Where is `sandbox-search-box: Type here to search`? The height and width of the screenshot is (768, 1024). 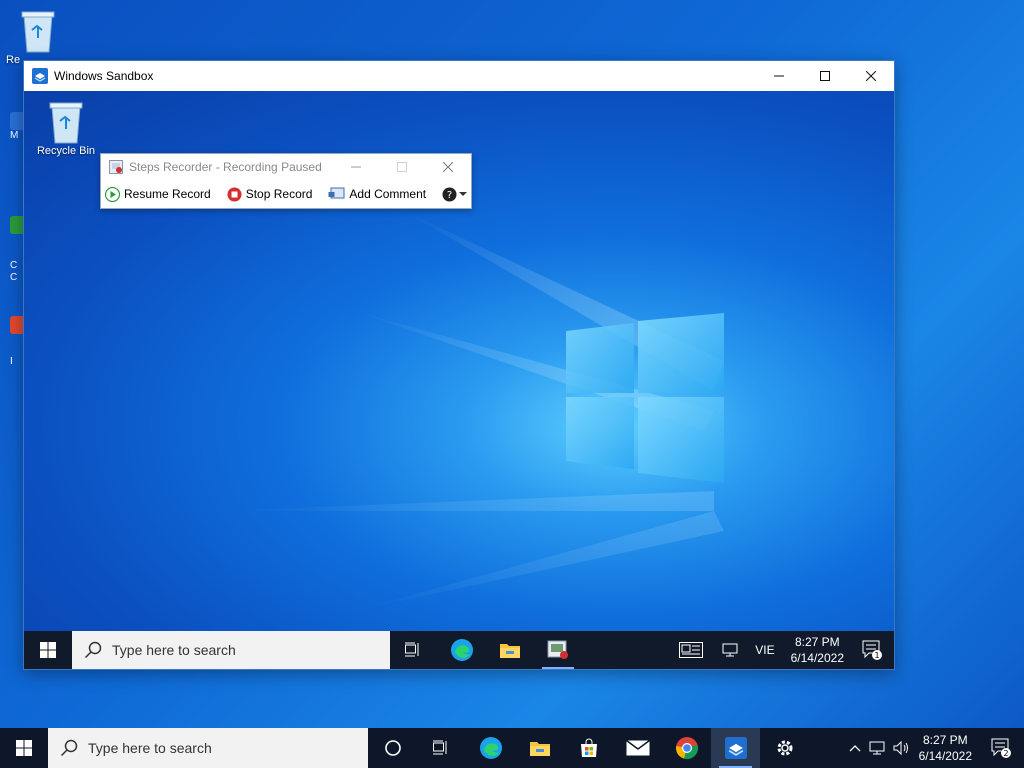 sandbox-search-box: Type here to search is located at coordinates (231, 650).